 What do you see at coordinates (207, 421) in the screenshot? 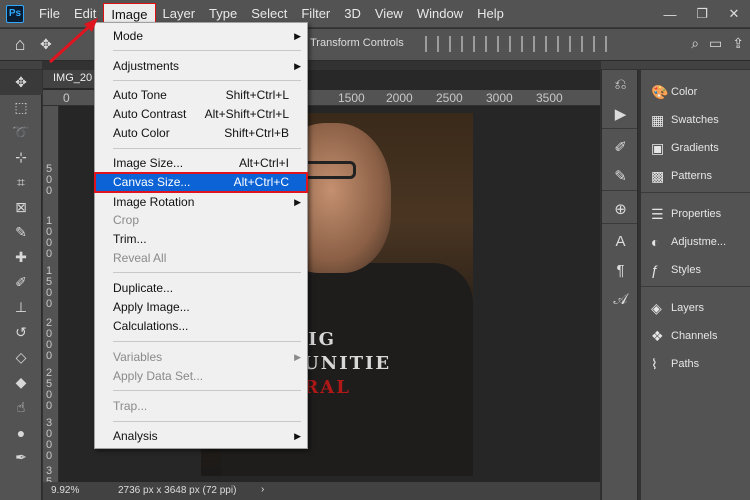
I see `menu-separator` at bounding box center [207, 421].